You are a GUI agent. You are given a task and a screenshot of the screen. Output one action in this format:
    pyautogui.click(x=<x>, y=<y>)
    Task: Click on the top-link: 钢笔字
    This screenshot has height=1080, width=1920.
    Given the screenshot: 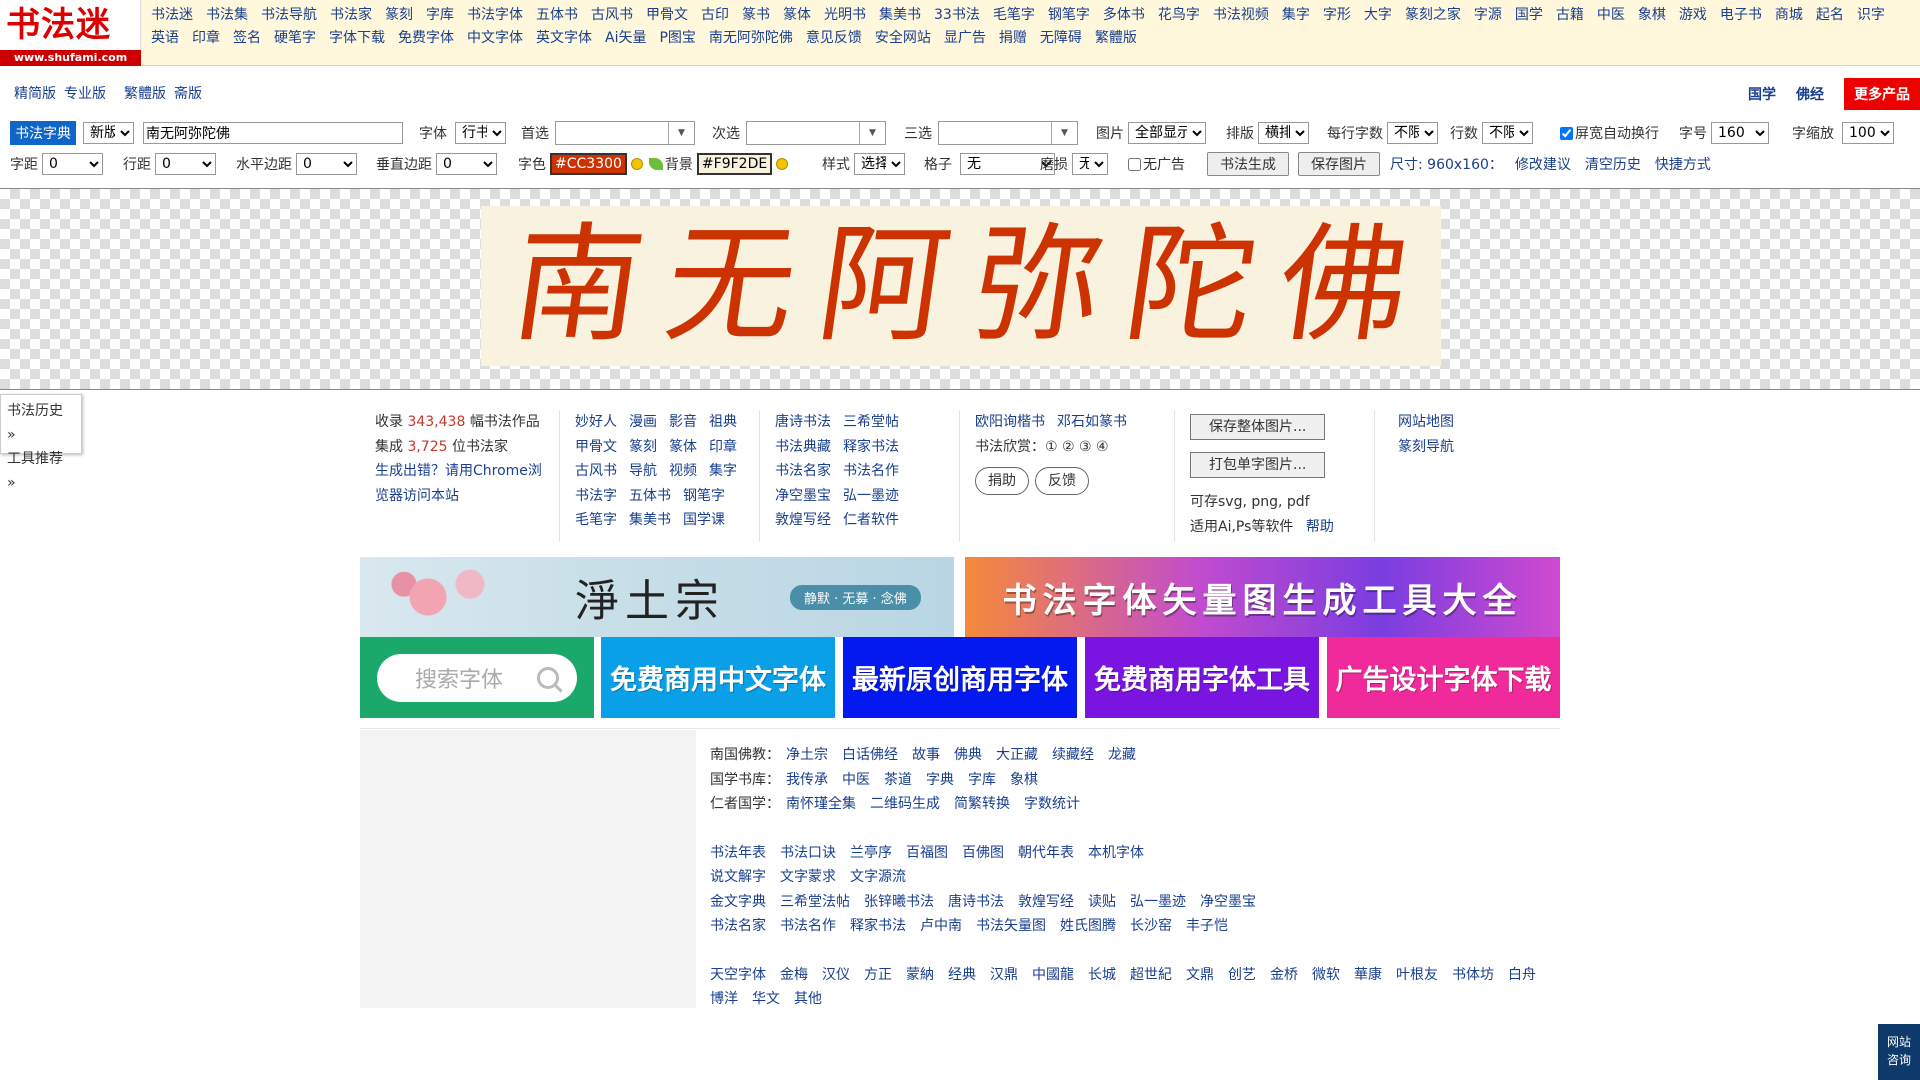 What is the action you would take?
    pyautogui.click(x=1069, y=15)
    